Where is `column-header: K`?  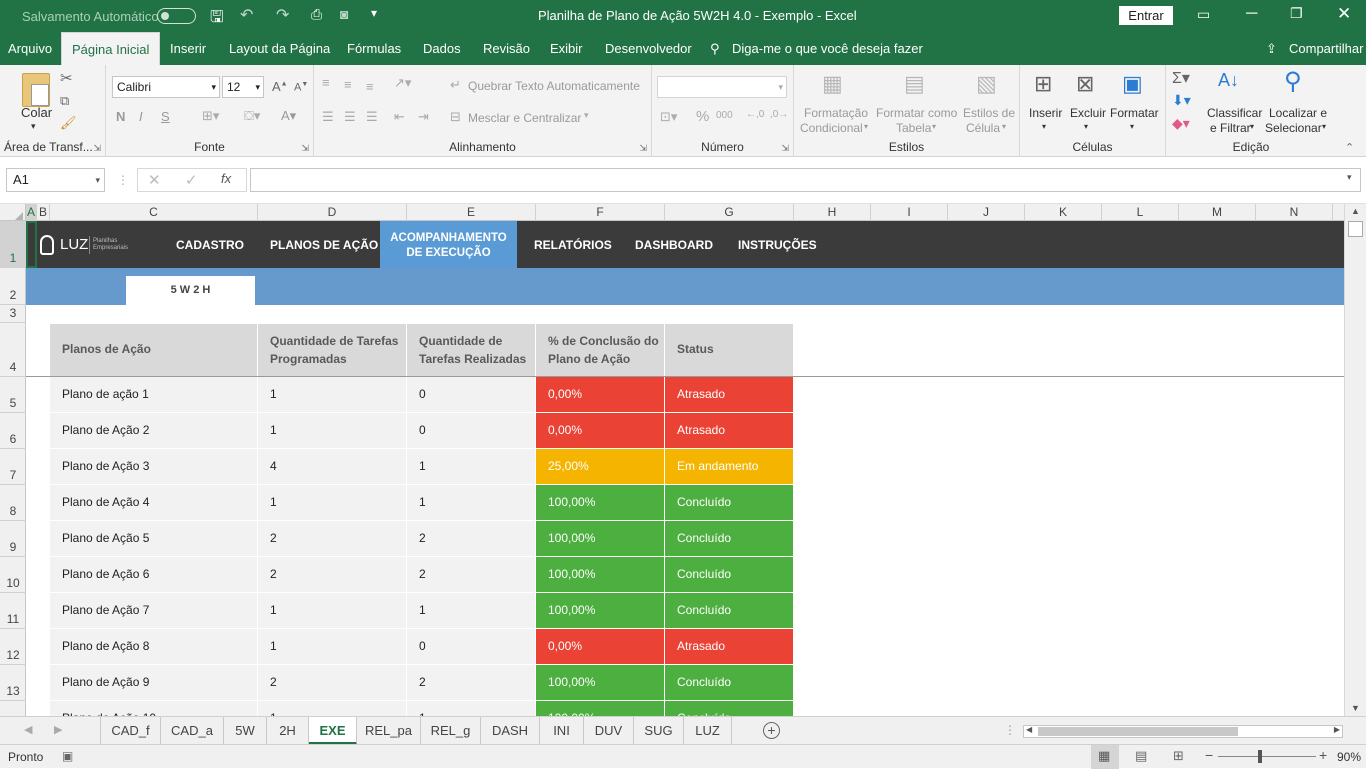 column-header: K is located at coordinates (1063, 212).